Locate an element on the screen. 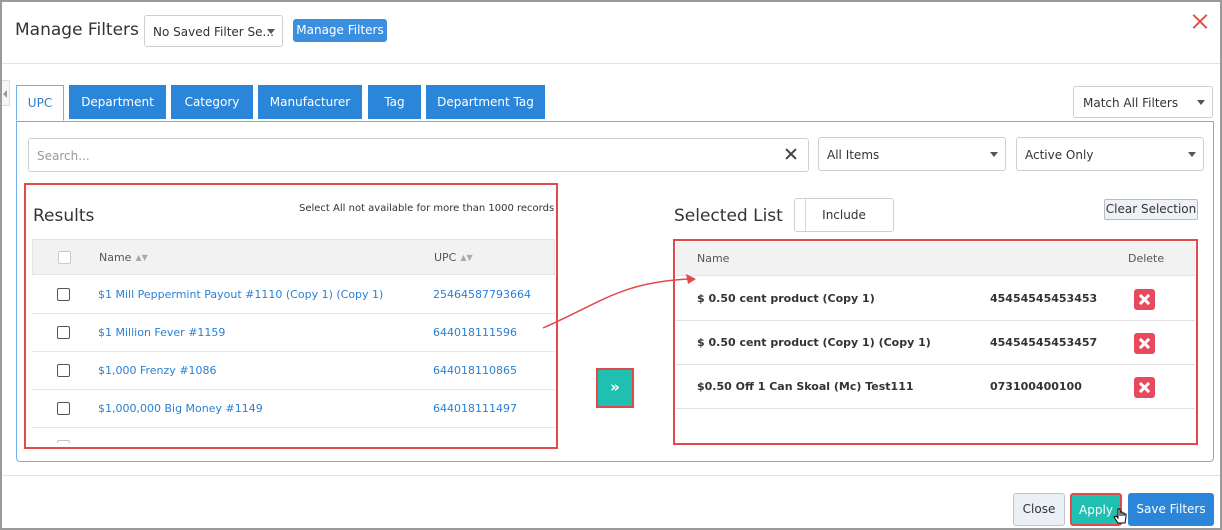 Image resolution: width=1222 pixels, height=530 pixels. result-upc-link: 25464587793664 is located at coordinates (482, 294).